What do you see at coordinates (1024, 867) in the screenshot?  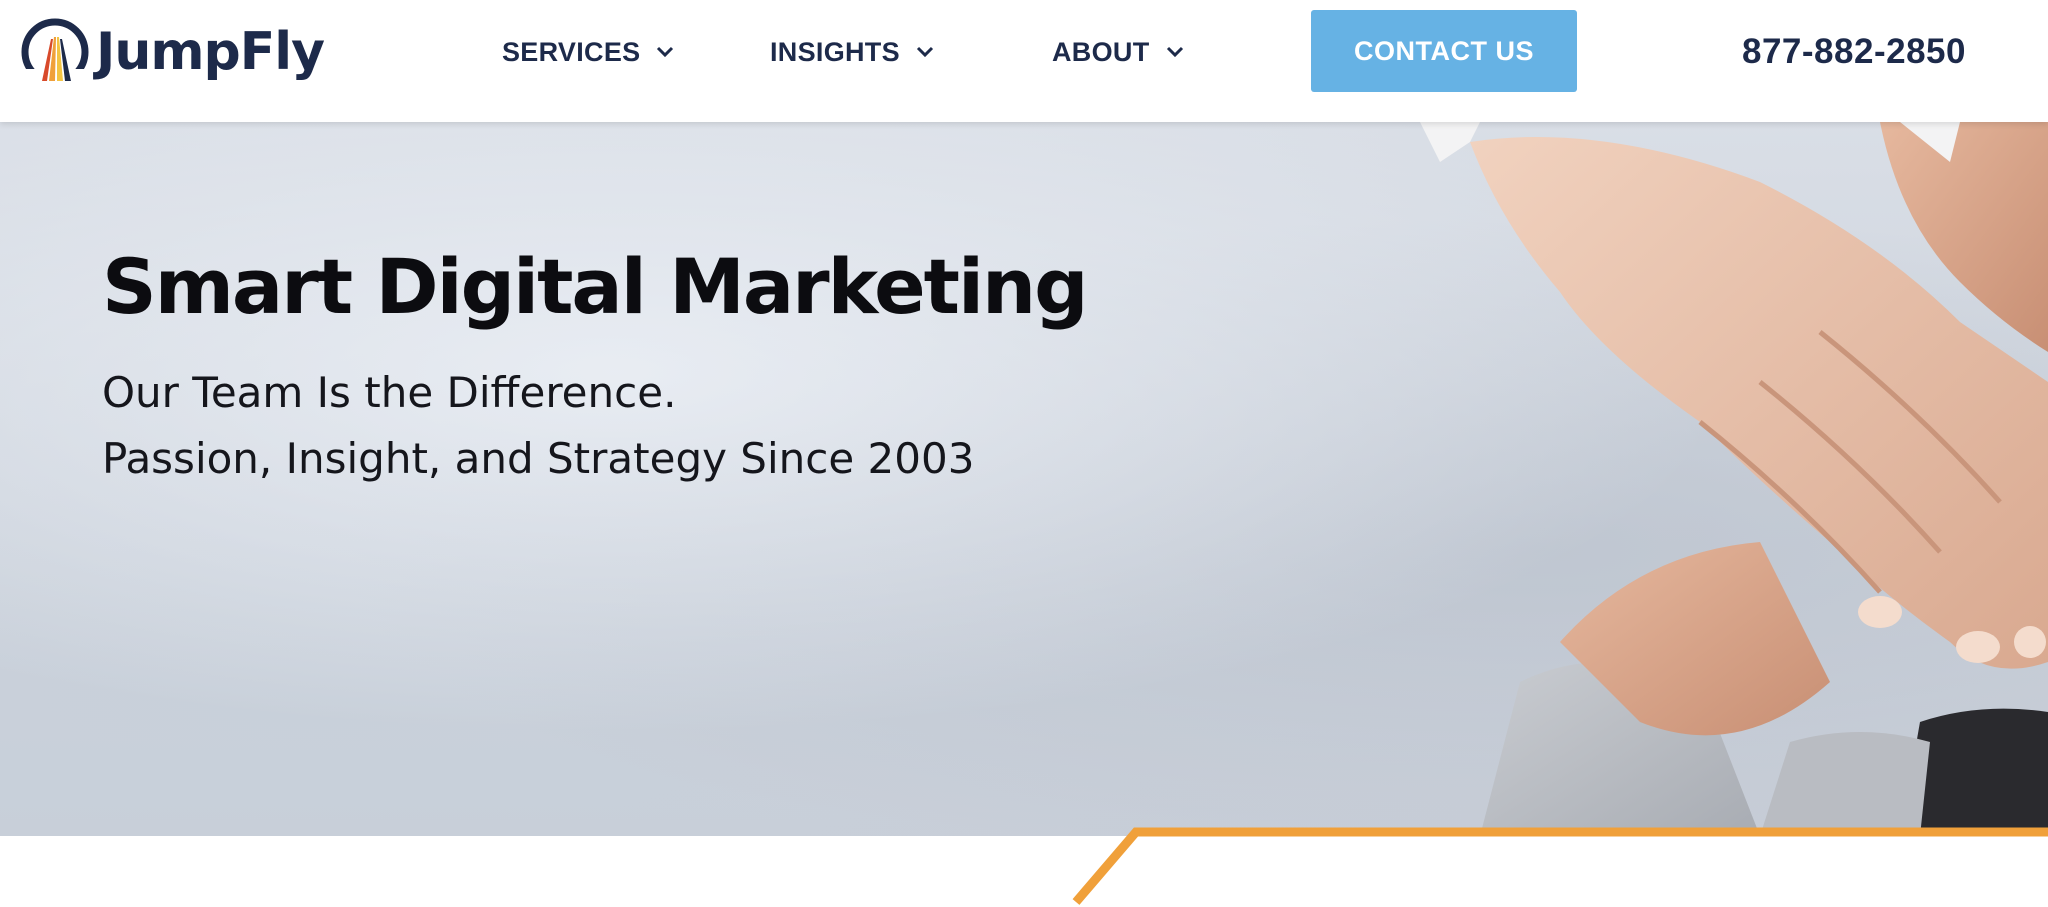 I see `hero-bottom-accent-divider` at bounding box center [1024, 867].